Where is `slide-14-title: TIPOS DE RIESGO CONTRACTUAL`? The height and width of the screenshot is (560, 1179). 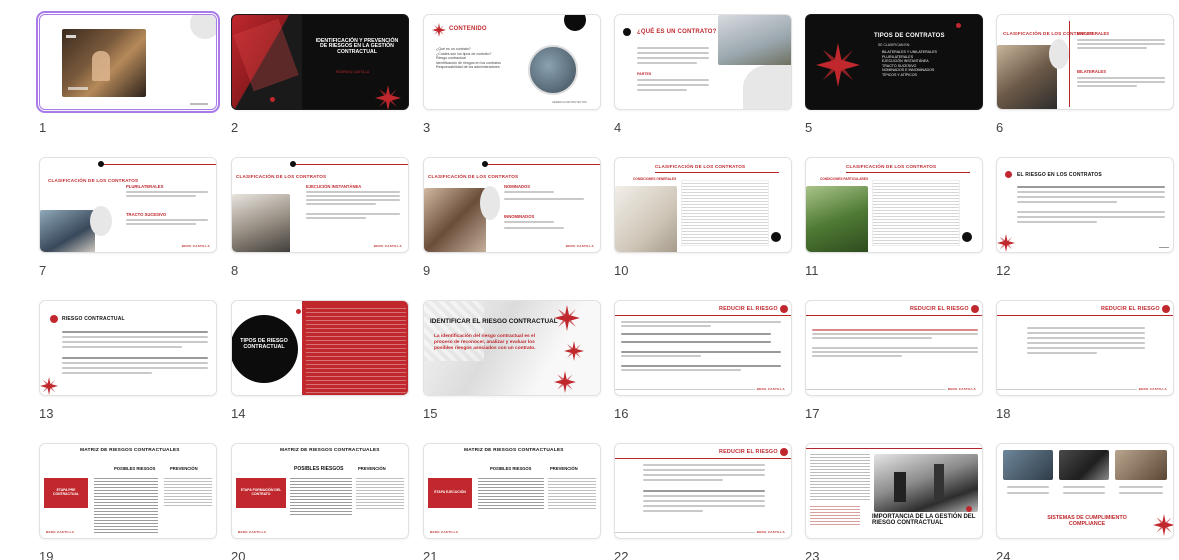
slide-14-title: TIPOS DE RIESGO CONTRACTUAL is located at coordinates (264, 344).